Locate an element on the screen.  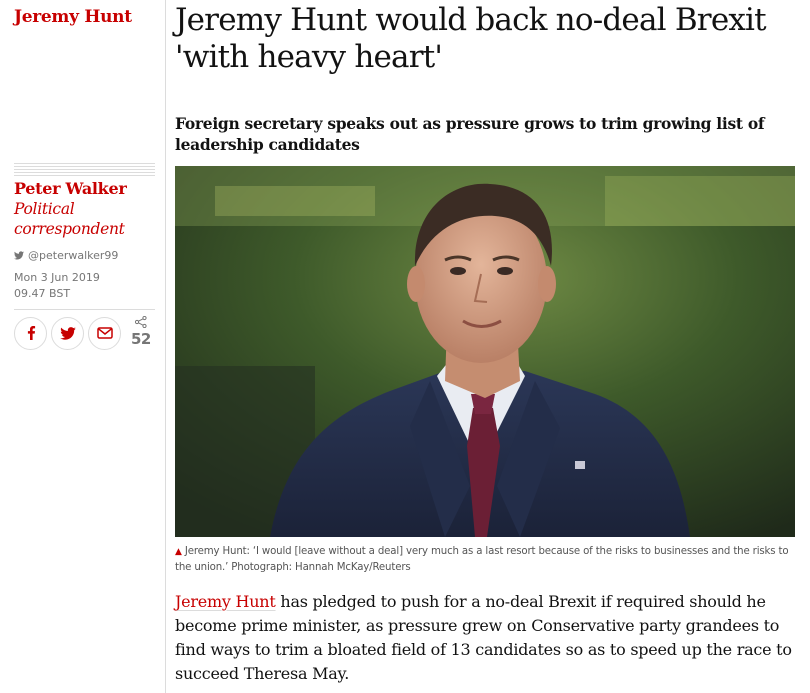
share-count: 52 is located at coordinates (144, 333).